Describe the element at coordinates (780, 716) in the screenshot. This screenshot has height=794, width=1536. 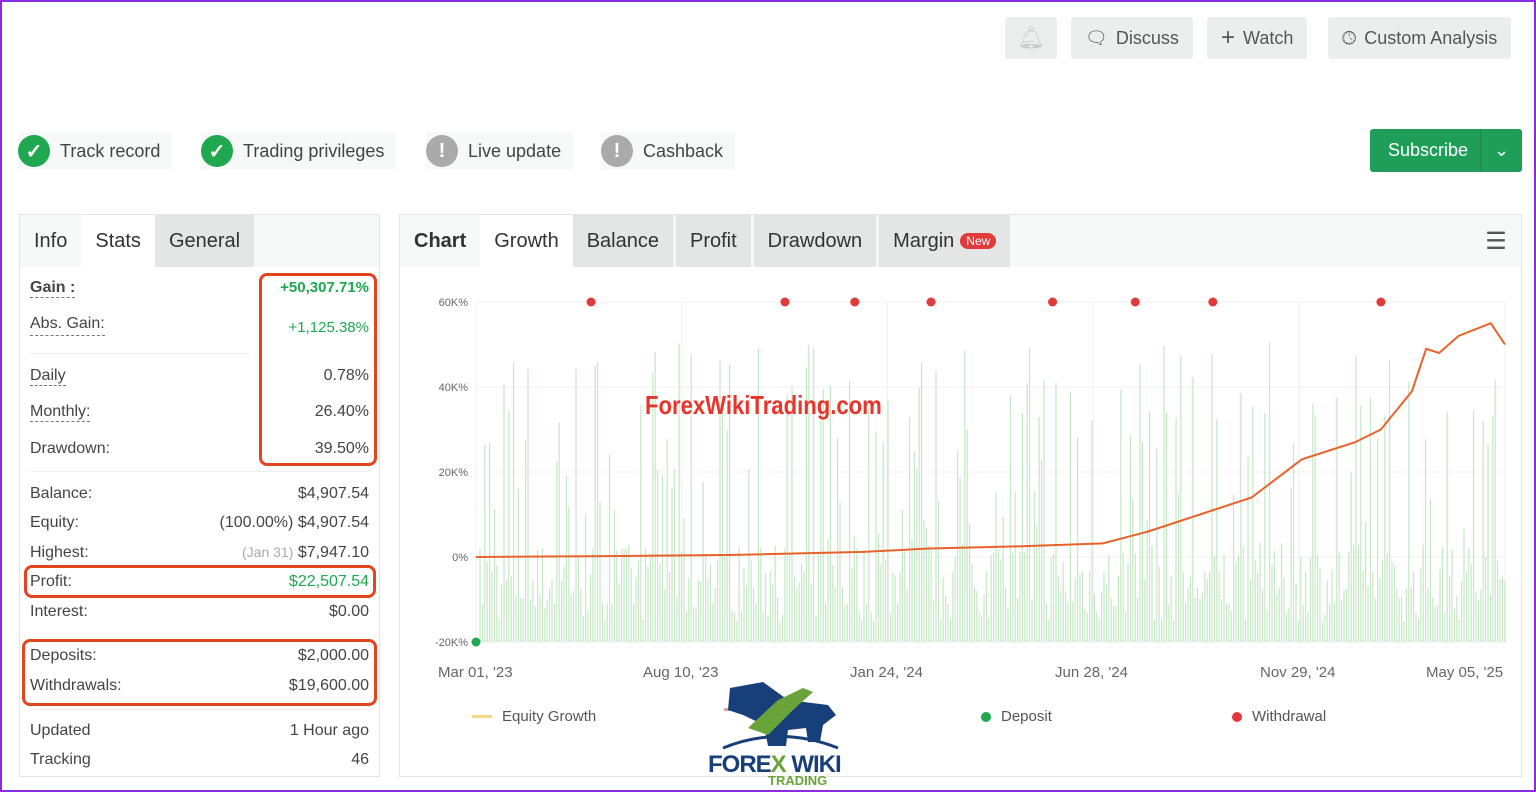
I see `bull-bear-logo-icon` at that location.